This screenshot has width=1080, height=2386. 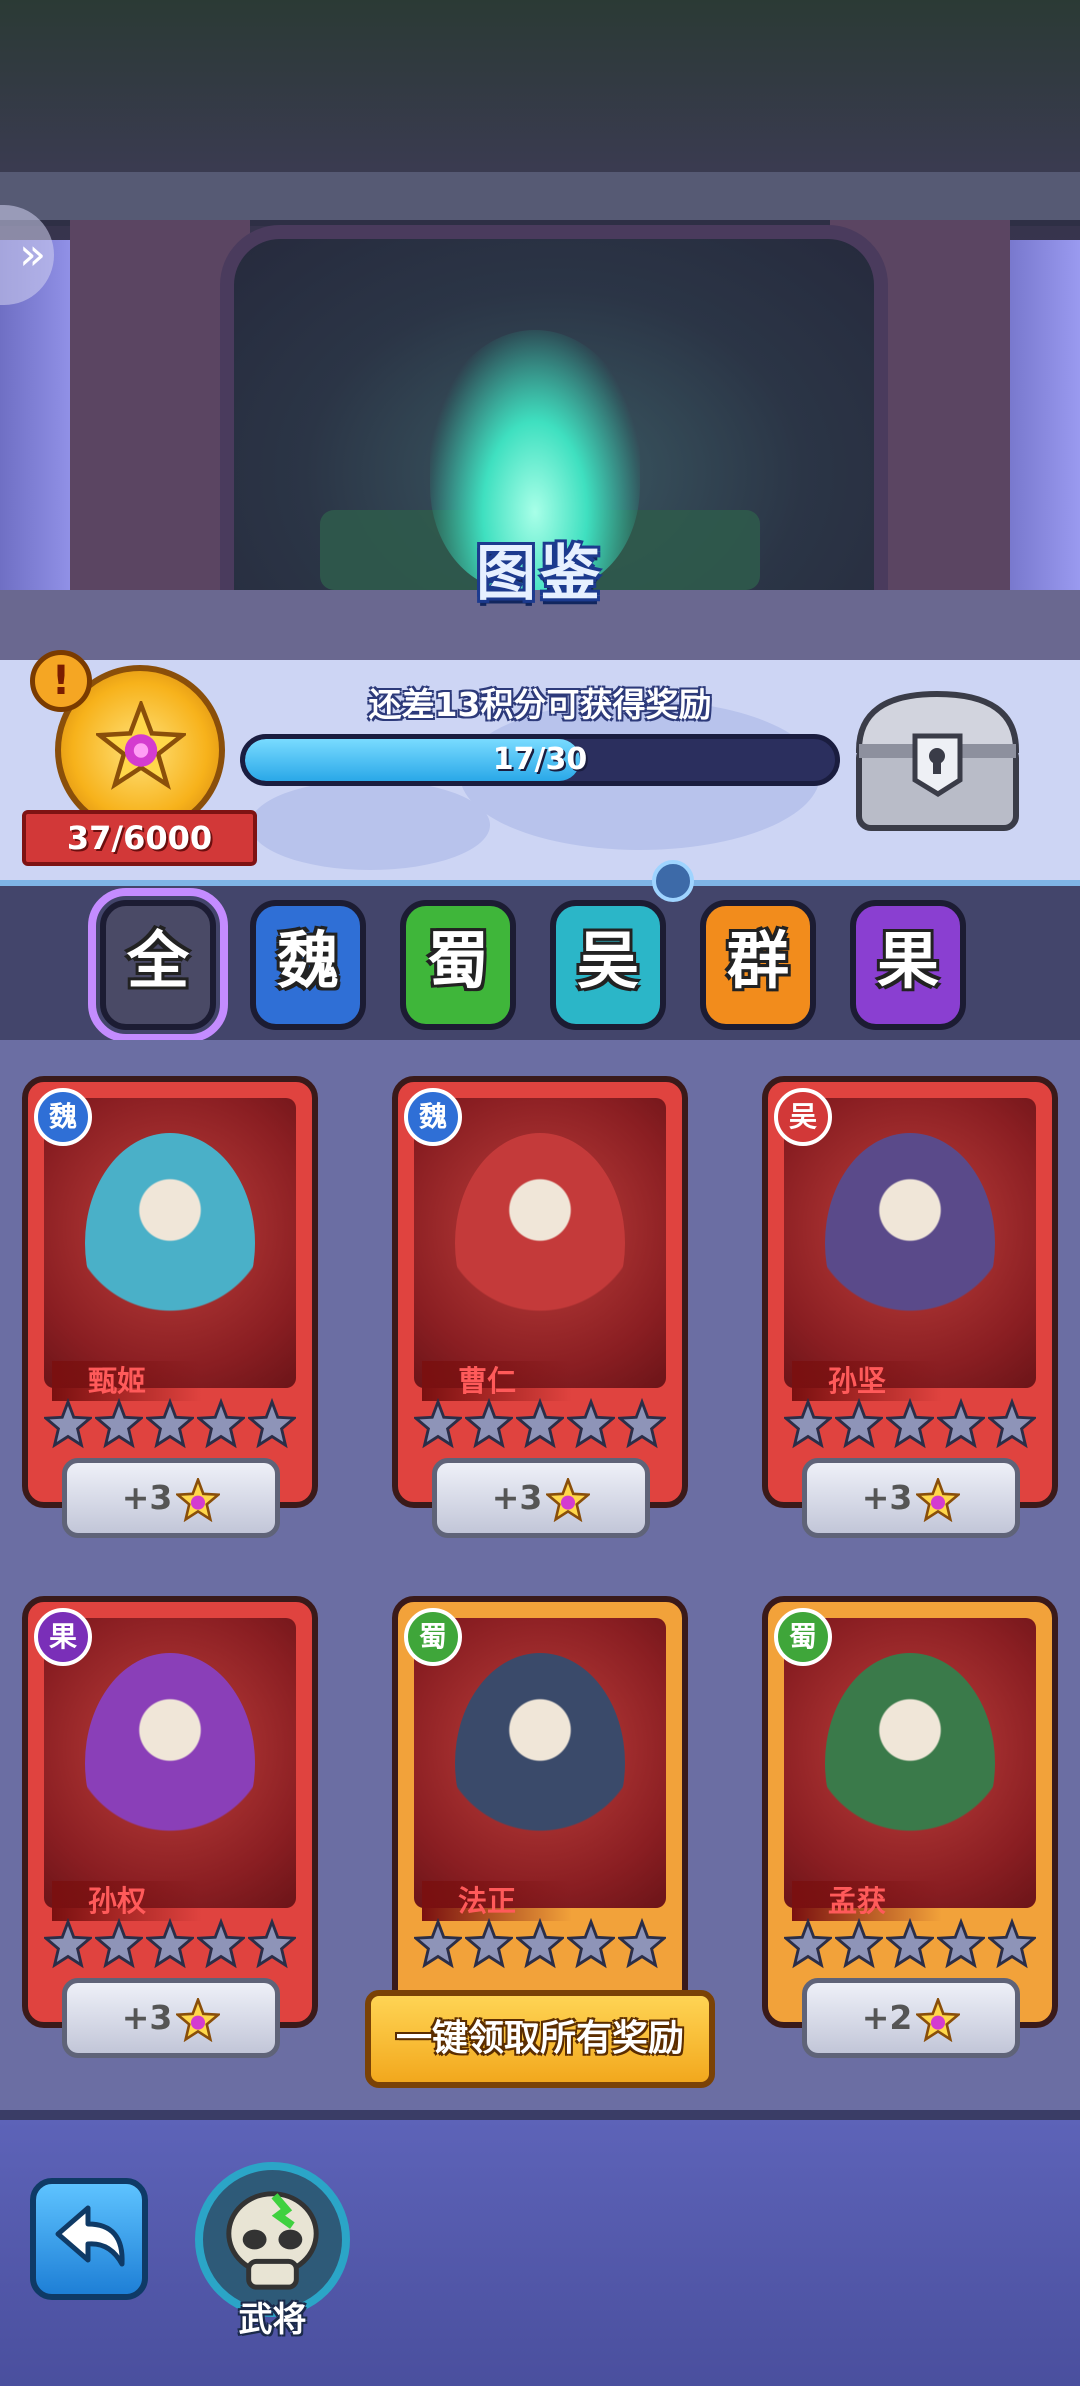 What do you see at coordinates (497, 1901) in the screenshot?
I see `hero-name: 法正` at bounding box center [497, 1901].